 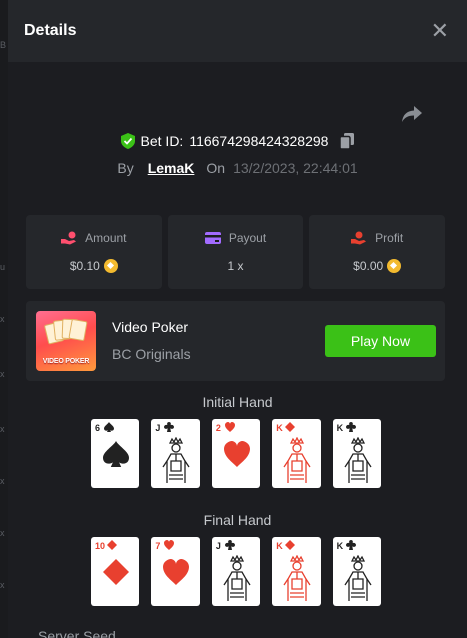 I want to click on playing-card: 7, so click(x=175, y=571).